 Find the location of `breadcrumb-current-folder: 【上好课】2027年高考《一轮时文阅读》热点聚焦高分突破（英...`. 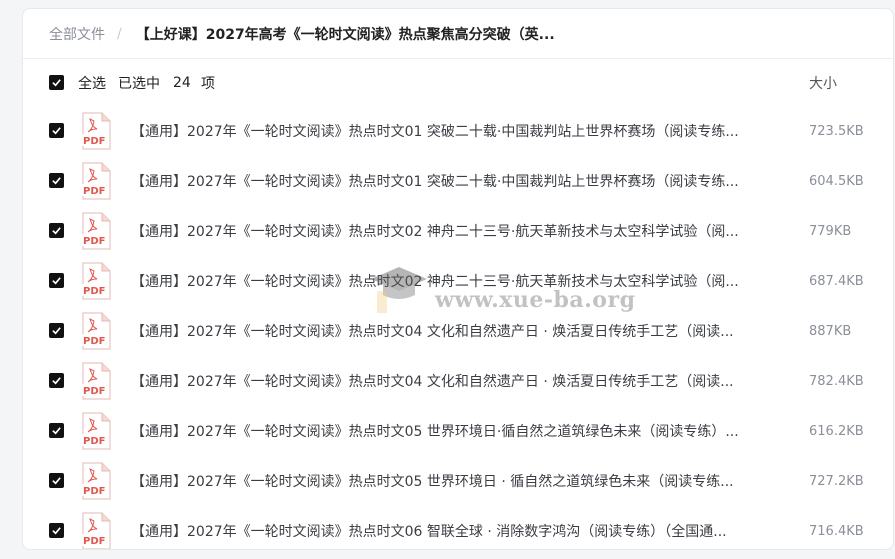

breadcrumb-current-folder: 【上好课】2027年高考《一轮时文阅读》热点聚焦高分突破（英... is located at coordinates (345, 34).